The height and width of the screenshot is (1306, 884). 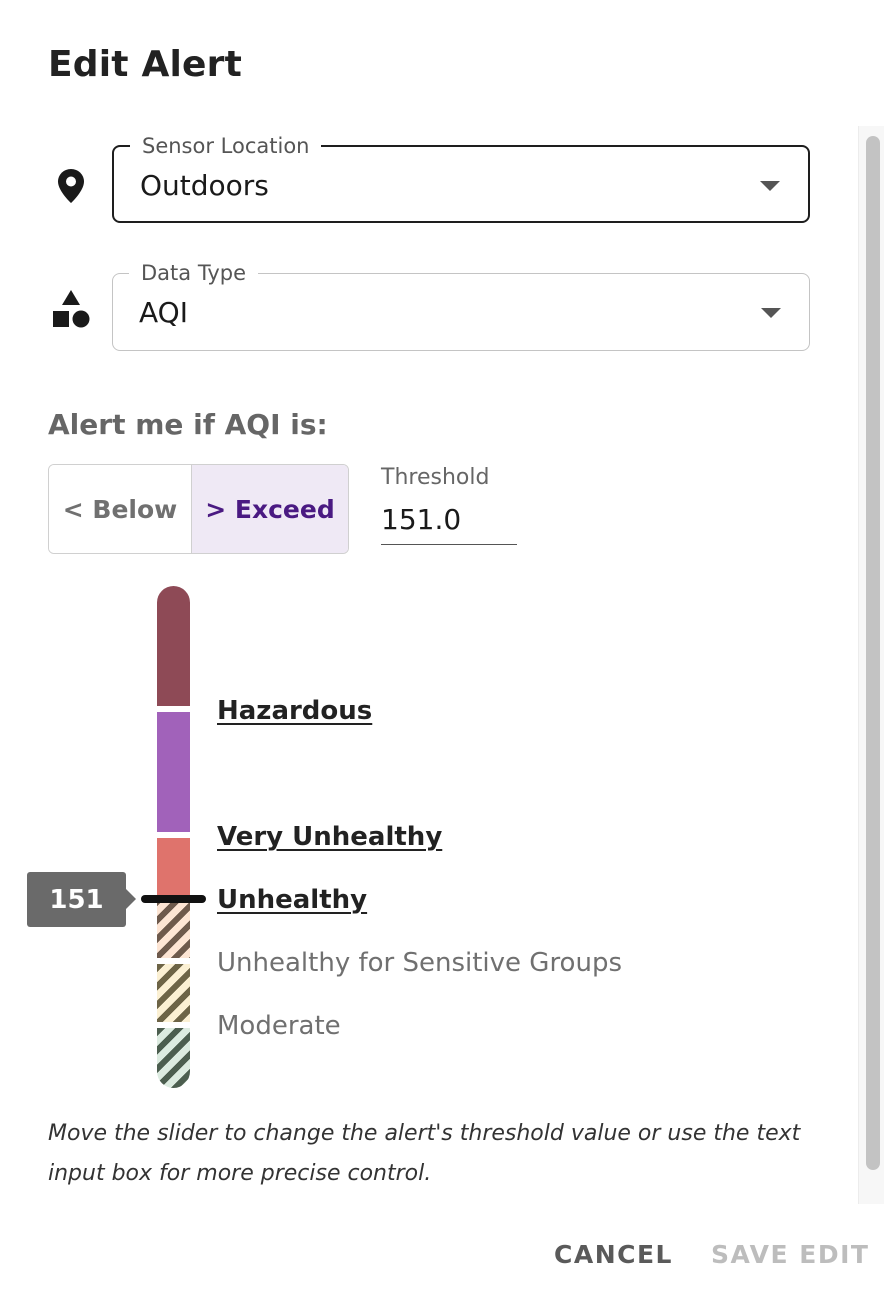 What do you see at coordinates (173, 993) in the screenshot?
I see `moderate-segment` at bounding box center [173, 993].